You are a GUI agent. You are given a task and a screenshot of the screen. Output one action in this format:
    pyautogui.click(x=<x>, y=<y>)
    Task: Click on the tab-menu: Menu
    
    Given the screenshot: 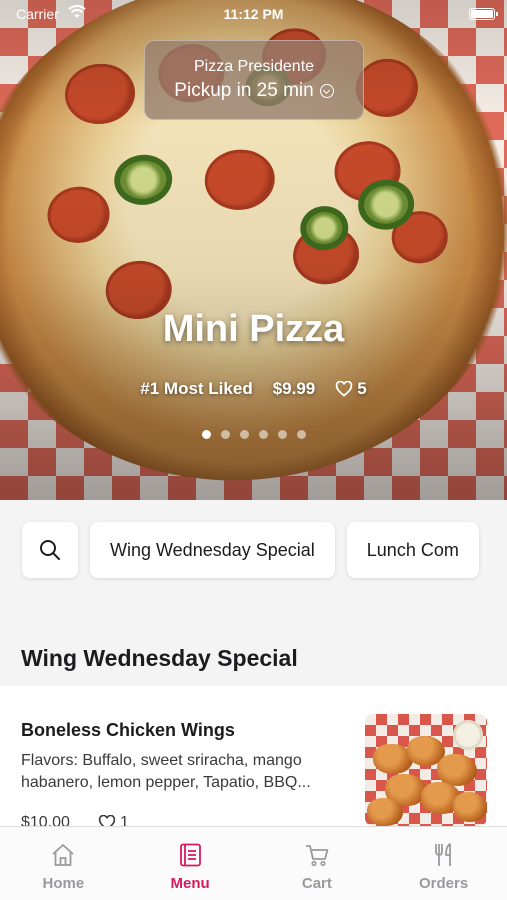 What is the action you would take?
    pyautogui.click(x=190, y=863)
    